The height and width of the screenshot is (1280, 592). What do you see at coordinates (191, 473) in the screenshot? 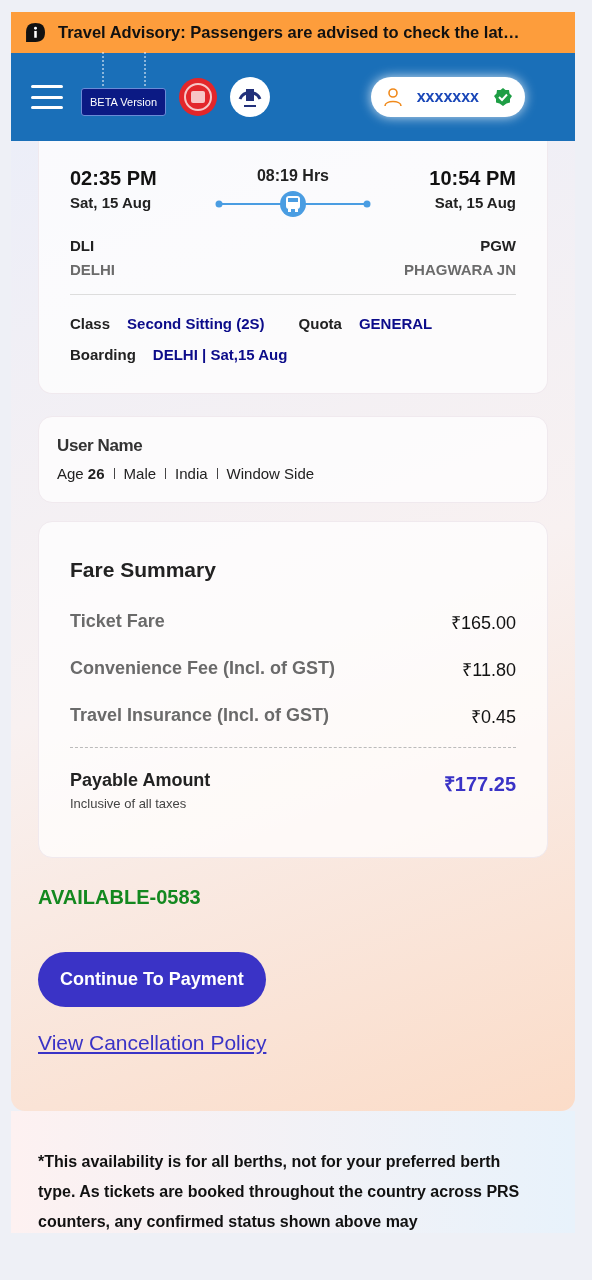
I see `passenger-detail: India` at bounding box center [191, 473].